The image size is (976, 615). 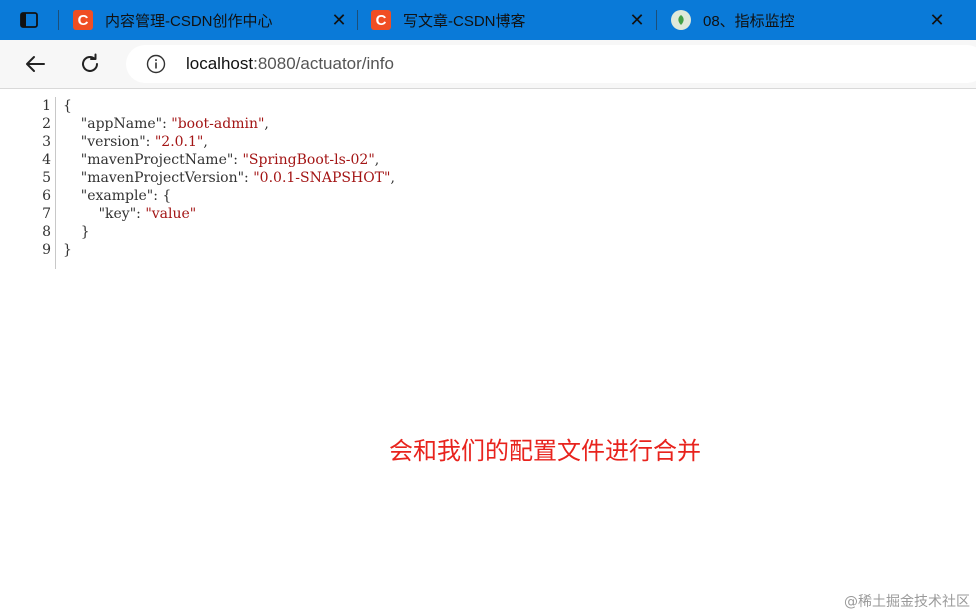 I want to click on json-string-value: "0.0.1-SNAPSHOT", so click(x=322, y=178).